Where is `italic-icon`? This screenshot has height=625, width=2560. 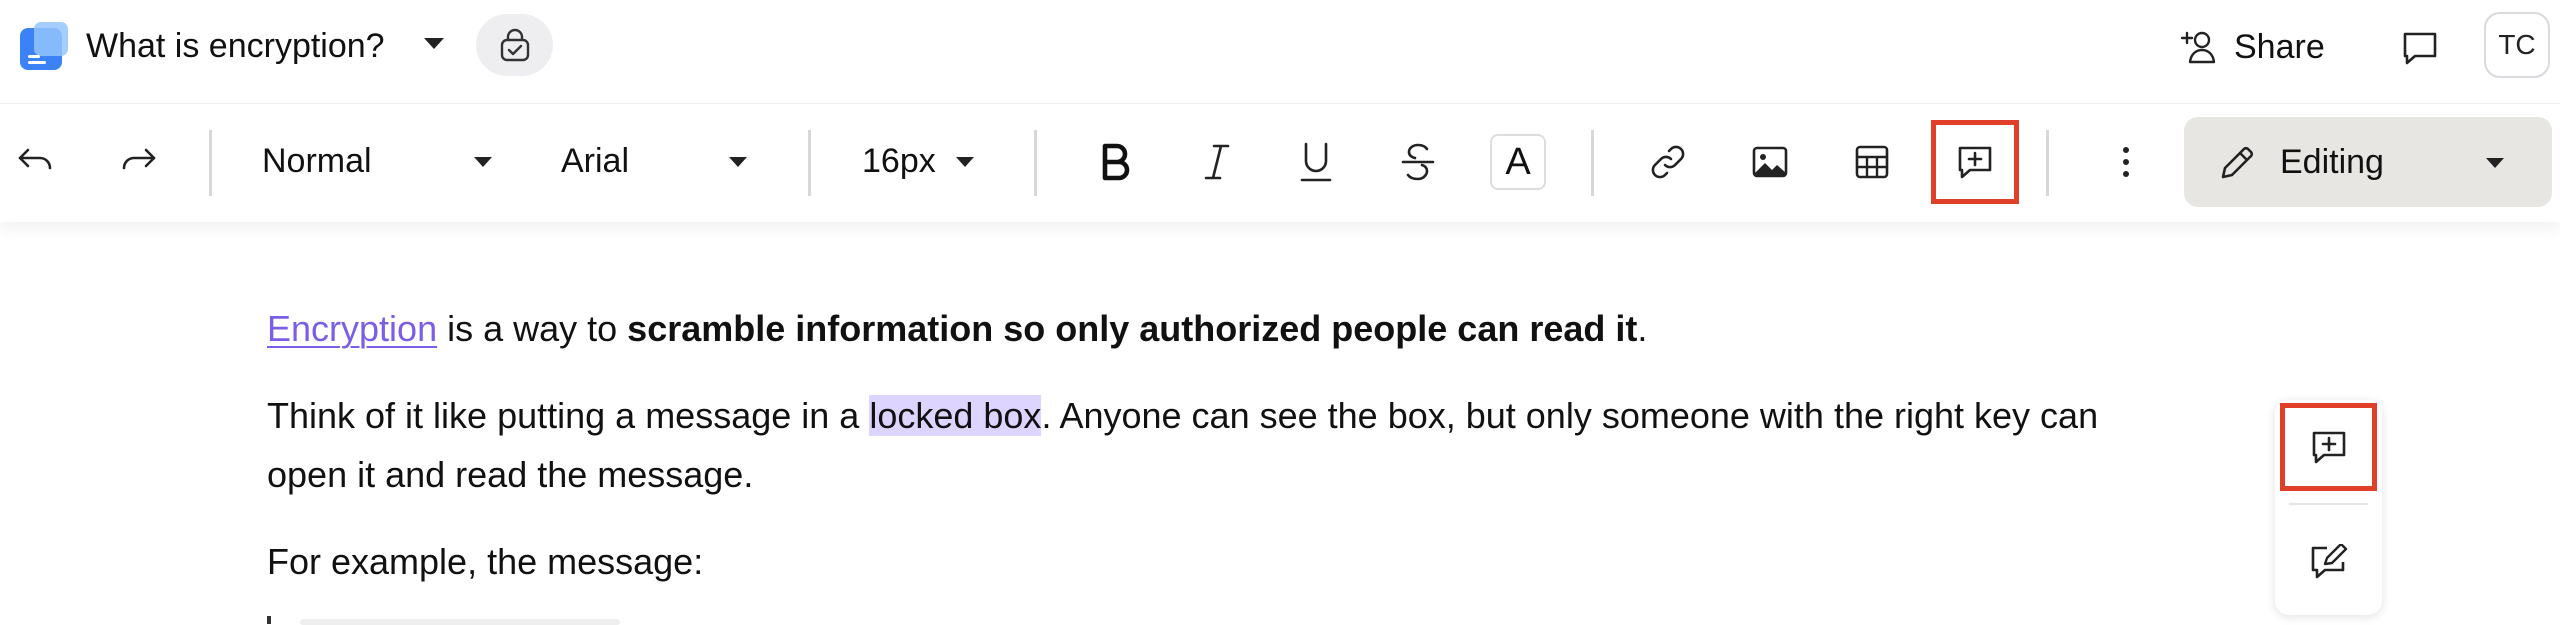 italic-icon is located at coordinates (1217, 162).